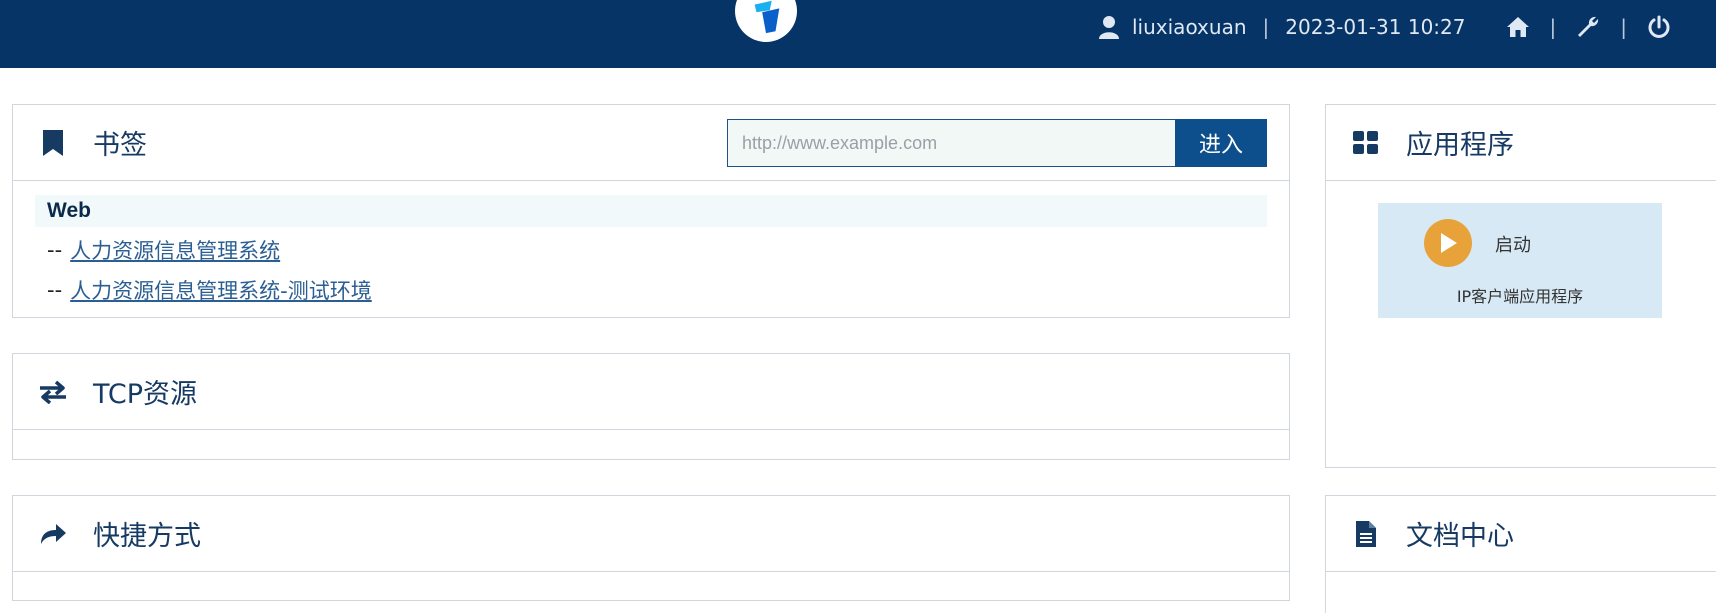 The width and height of the screenshot is (1716, 613). Describe the element at coordinates (651, 534) in the screenshot. I see `shortcuts-header: 快捷方式` at that location.